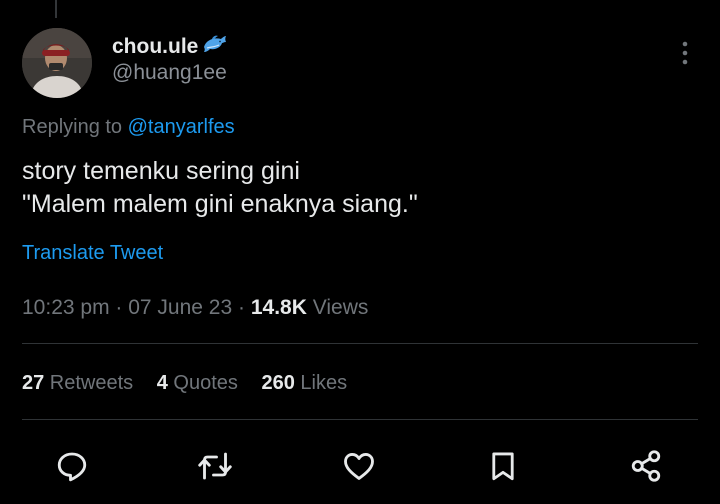 This screenshot has height=504, width=720. Describe the element at coordinates (278, 307) in the screenshot. I see `views-count: 14.8K` at that location.